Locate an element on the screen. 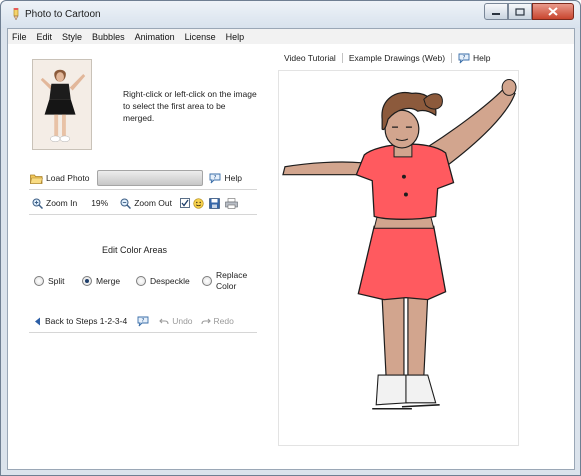 Image resolution: width=581 pixels, height=476 pixels. zoom-in-icon is located at coordinates (37, 203).